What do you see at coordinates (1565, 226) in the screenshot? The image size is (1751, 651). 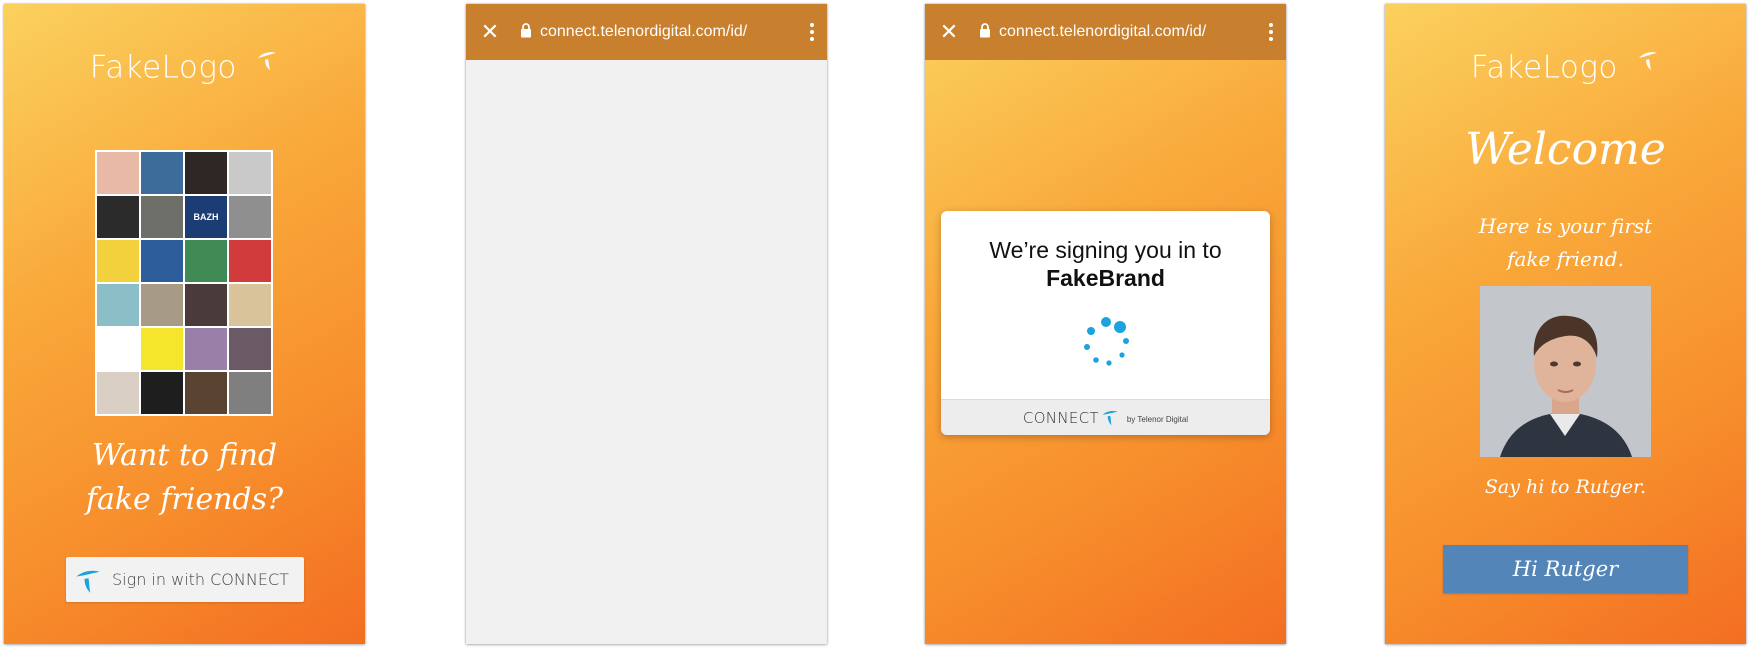 I see `subtitle-line-1: Here is your first` at bounding box center [1565, 226].